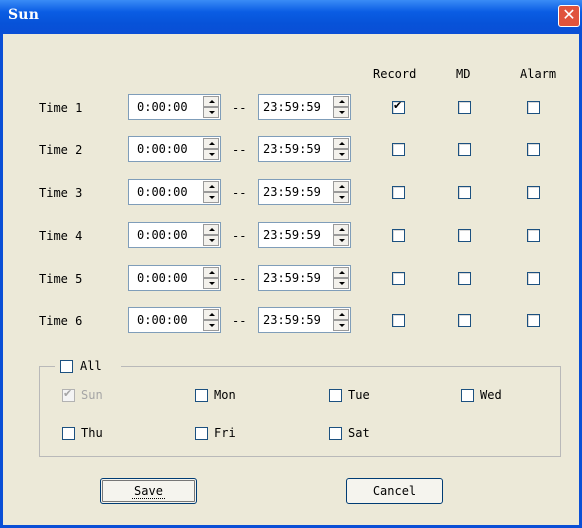  What do you see at coordinates (538, 74) in the screenshot?
I see `alarm-header: Alarm` at bounding box center [538, 74].